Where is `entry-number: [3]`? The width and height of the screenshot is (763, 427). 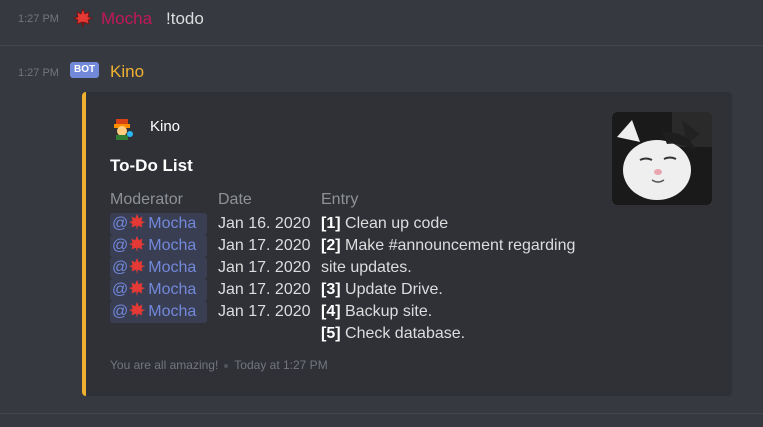 entry-number: [3] is located at coordinates (331, 289).